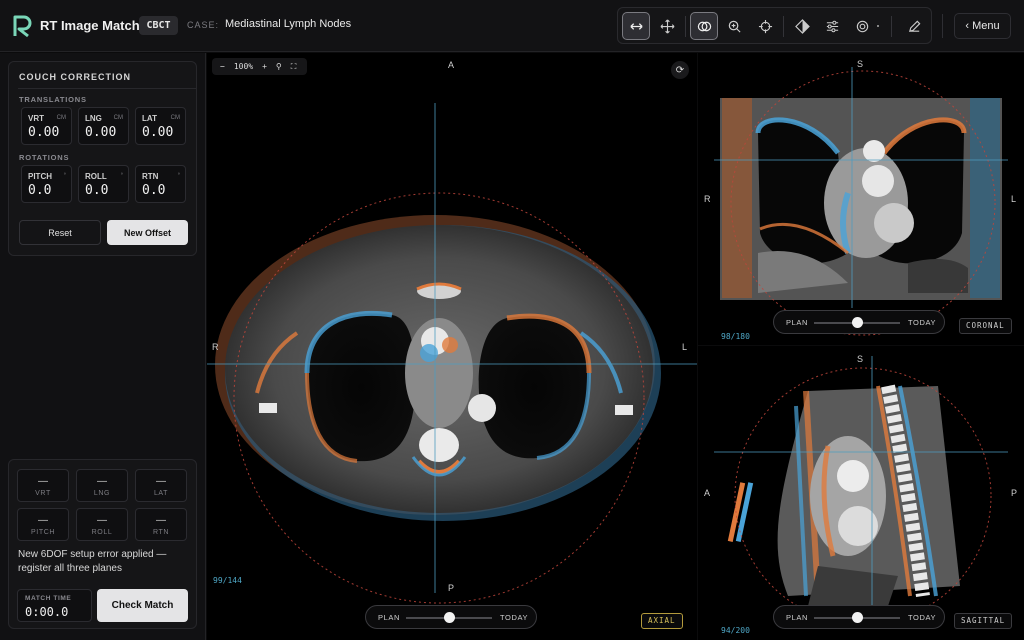  Describe the element at coordinates (22, 26) in the screenshot. I see `app-logo-icon` at that location.